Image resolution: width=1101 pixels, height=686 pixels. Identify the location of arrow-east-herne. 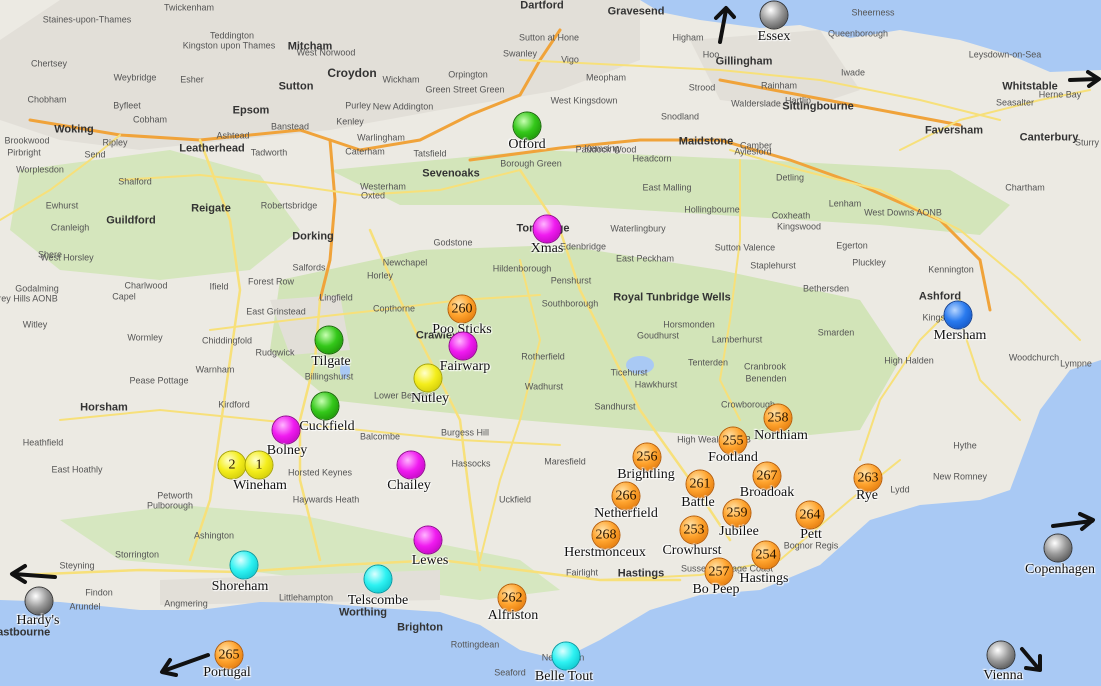
(1084, 79).